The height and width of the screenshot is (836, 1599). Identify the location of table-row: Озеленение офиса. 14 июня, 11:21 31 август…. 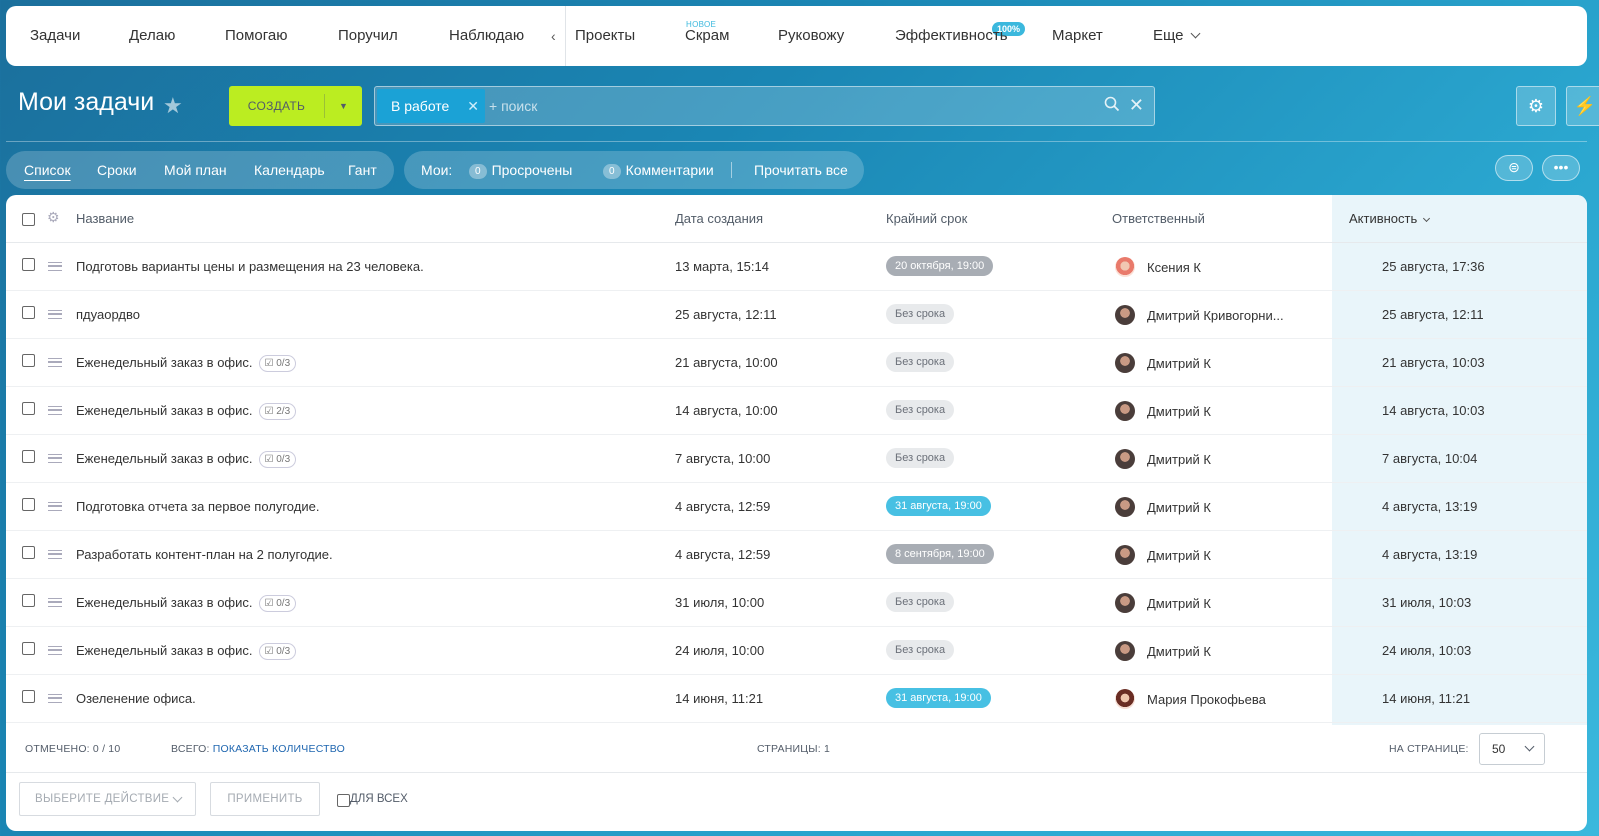
(796, 699).